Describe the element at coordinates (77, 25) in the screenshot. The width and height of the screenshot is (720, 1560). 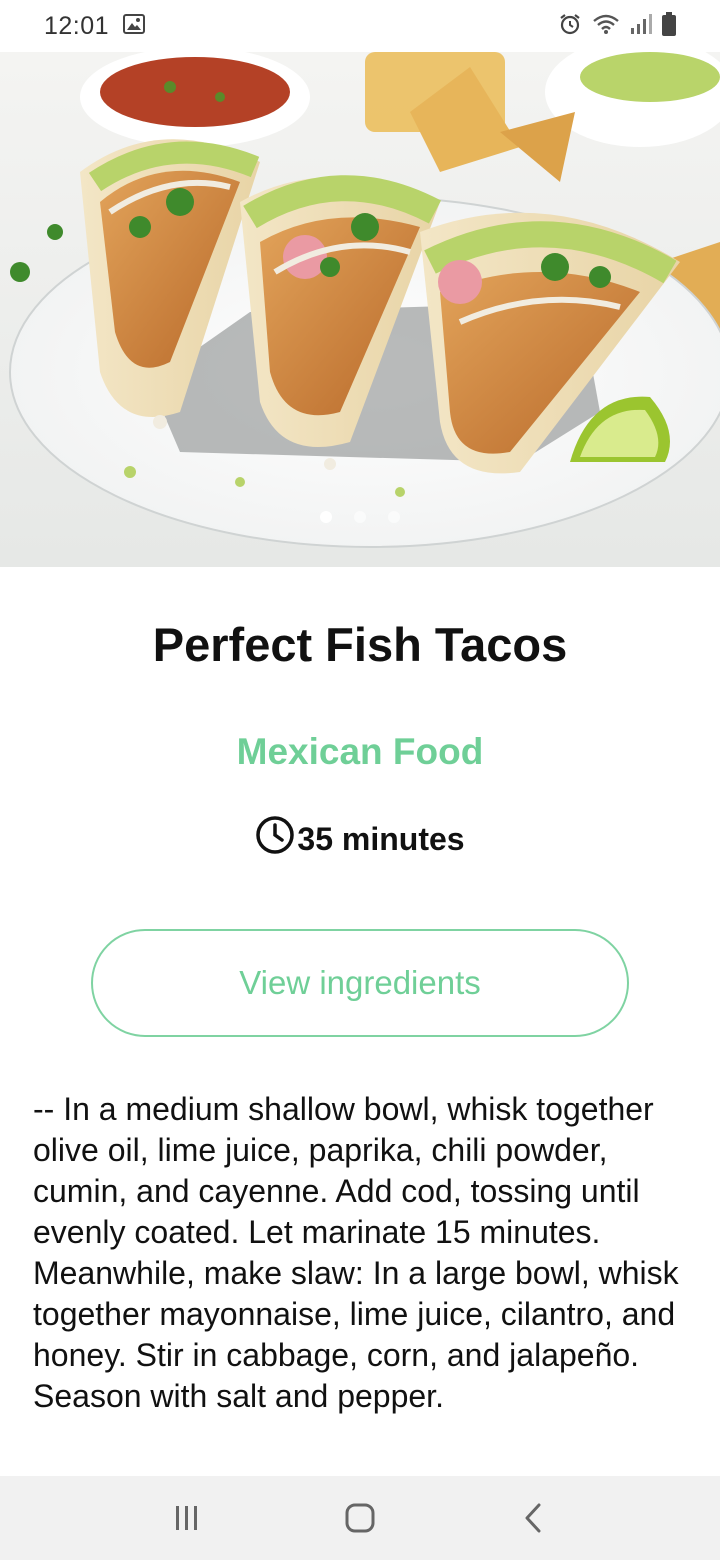
I see `status-time: 12:01` at that location.